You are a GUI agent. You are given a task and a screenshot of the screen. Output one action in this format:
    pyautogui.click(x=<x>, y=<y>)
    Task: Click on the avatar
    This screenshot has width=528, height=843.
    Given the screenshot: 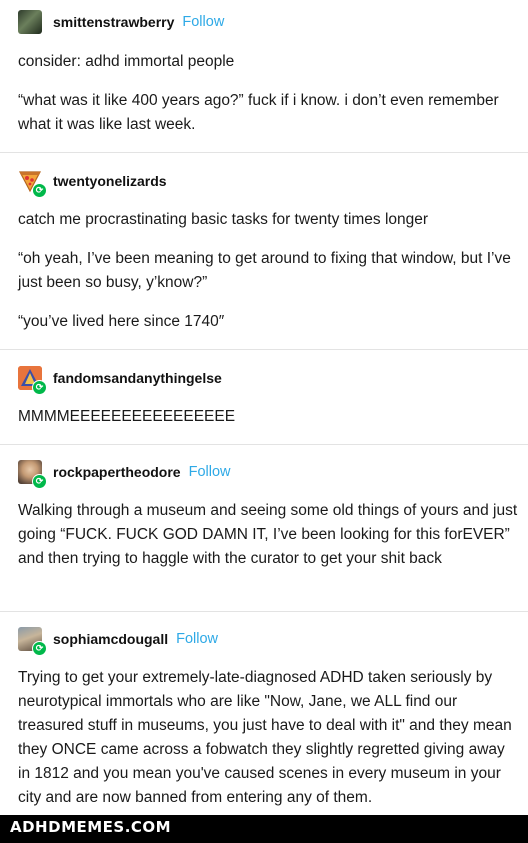 What is the action you would take?
    pyautogui.click(x=30, y=22)
    